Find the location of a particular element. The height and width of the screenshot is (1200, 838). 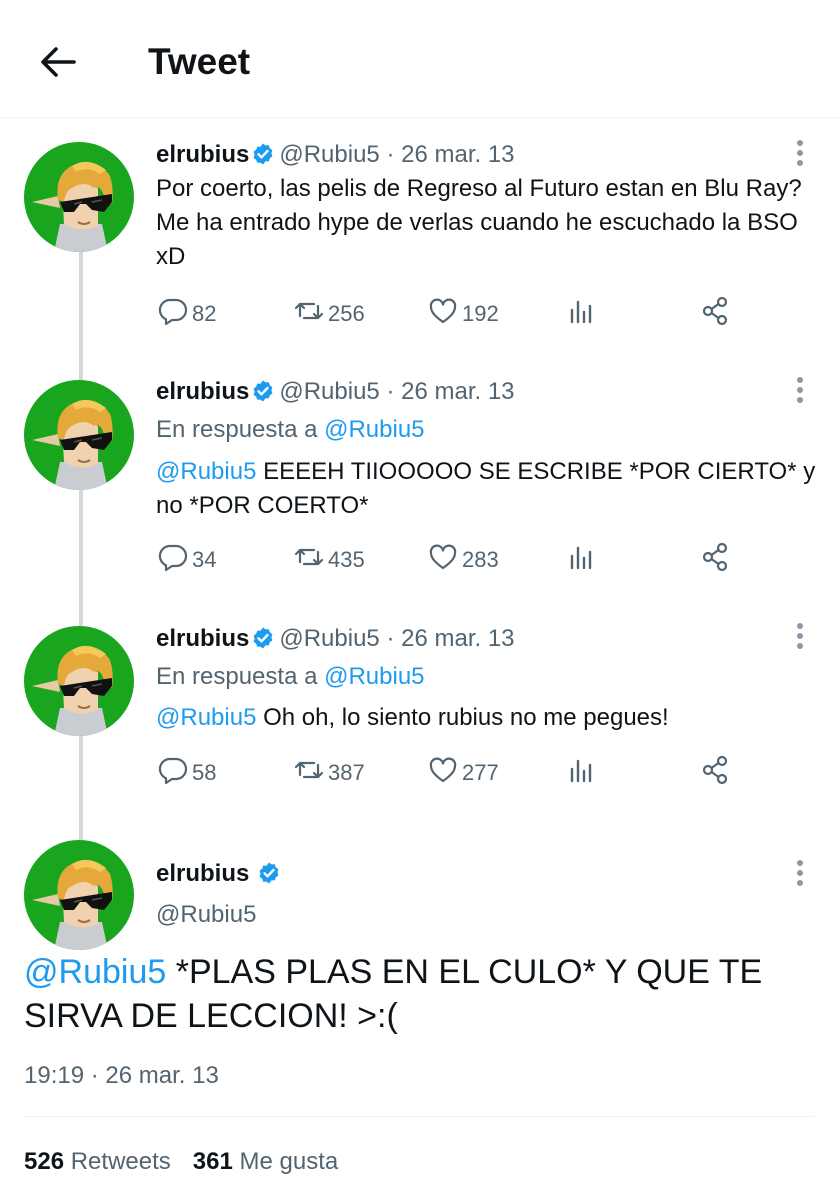

retweets-stat: 526 Retweets is located at coordinates (97, 1161).